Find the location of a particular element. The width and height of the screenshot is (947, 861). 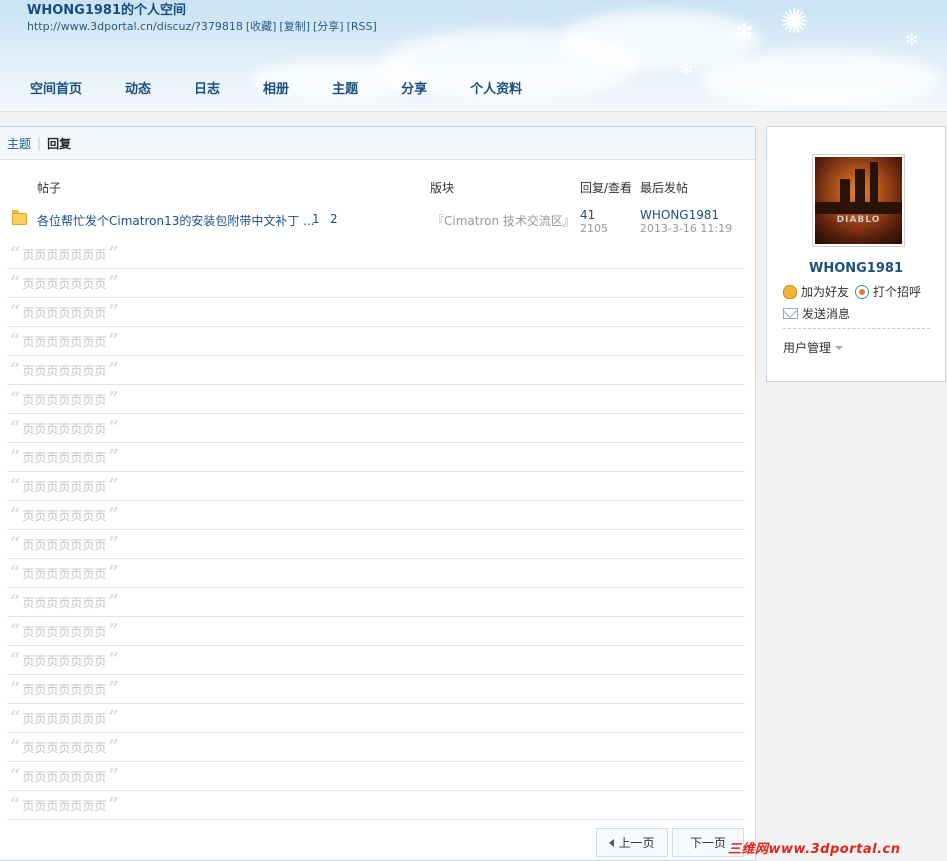

space-url: http://www.3dportal.cn/discuz/?379818 is located at coordinates (135, 26).